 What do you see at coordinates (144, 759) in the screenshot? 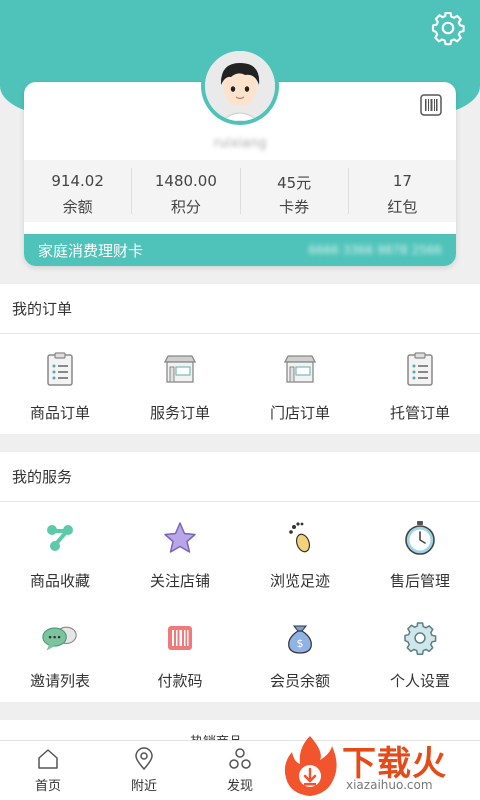
I see `location-pin-icon` at bounding box center [144, 759].